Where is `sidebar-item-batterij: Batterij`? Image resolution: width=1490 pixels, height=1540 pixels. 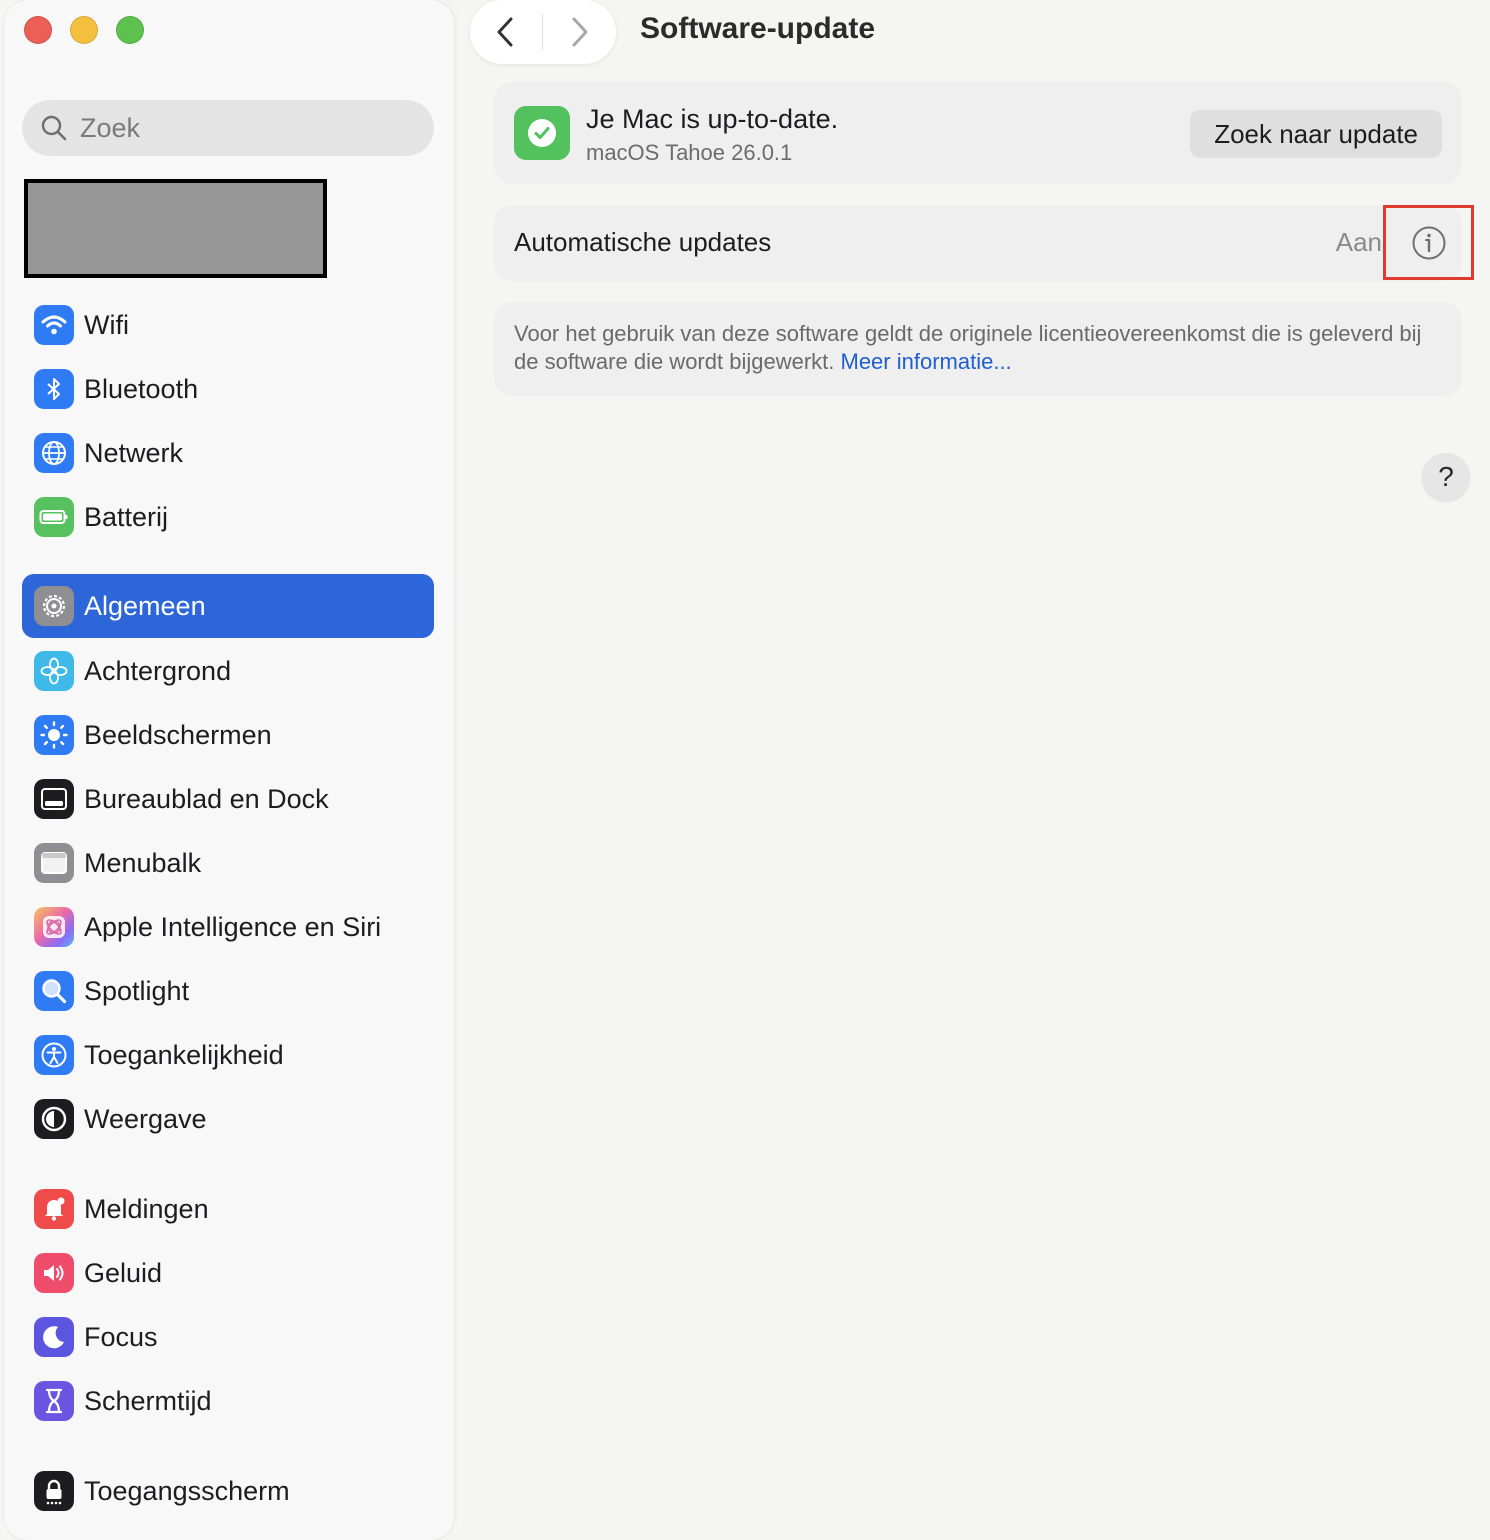
sidebar-item-batterij: Batterij is located at coordinates (228, 517).